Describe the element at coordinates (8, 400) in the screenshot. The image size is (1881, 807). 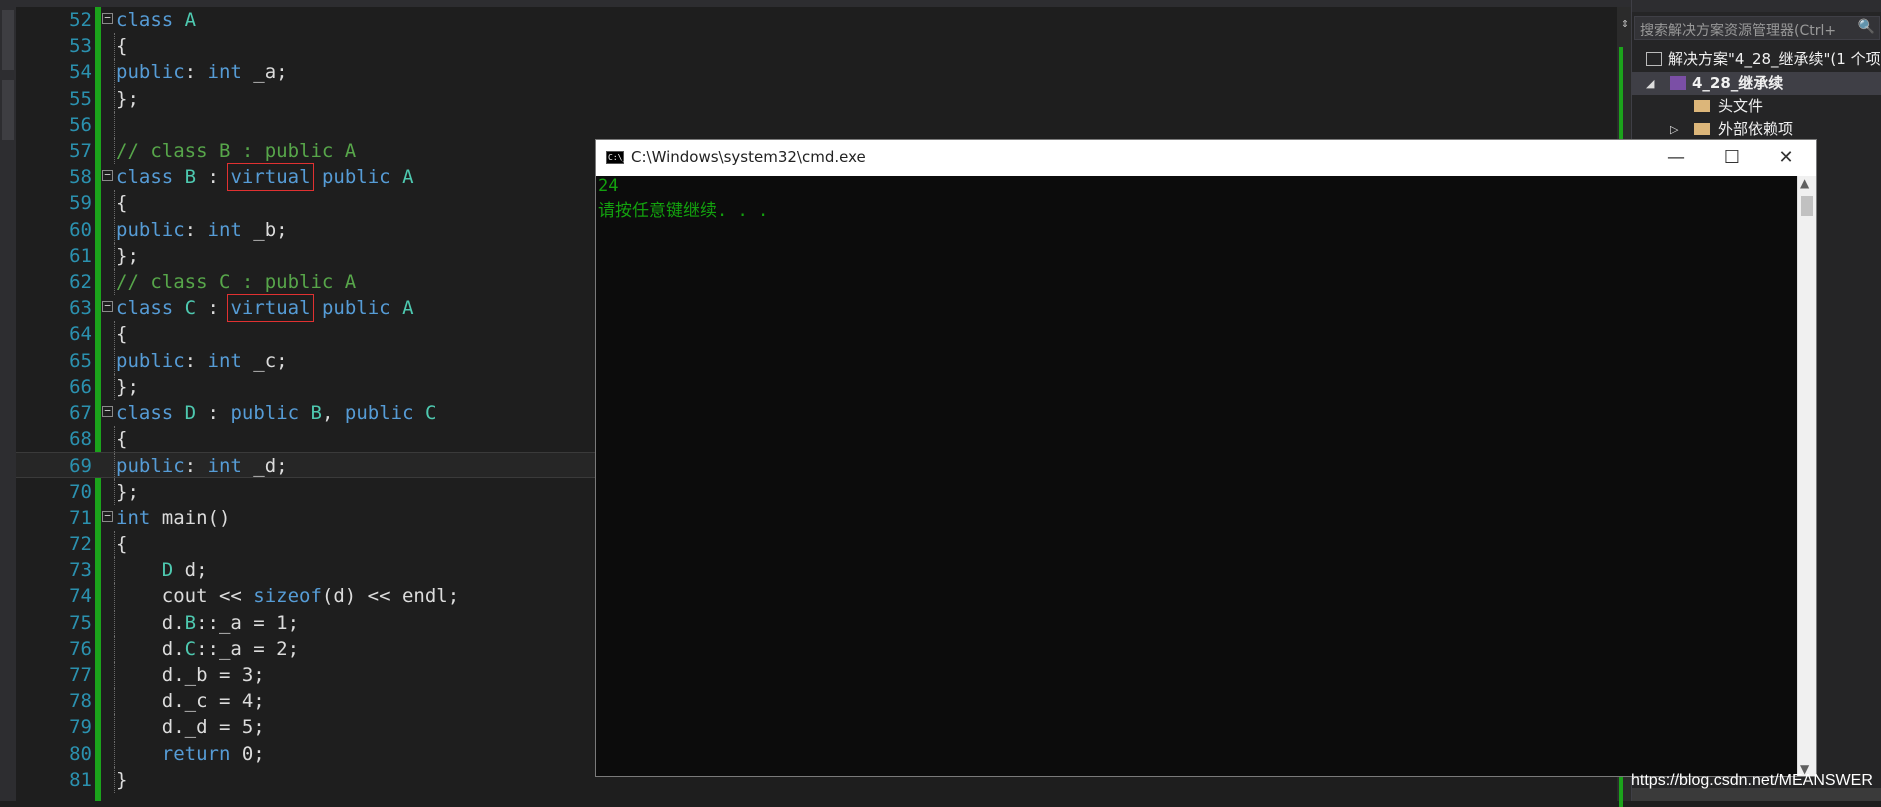
I see `left-tool-strip` at that location.